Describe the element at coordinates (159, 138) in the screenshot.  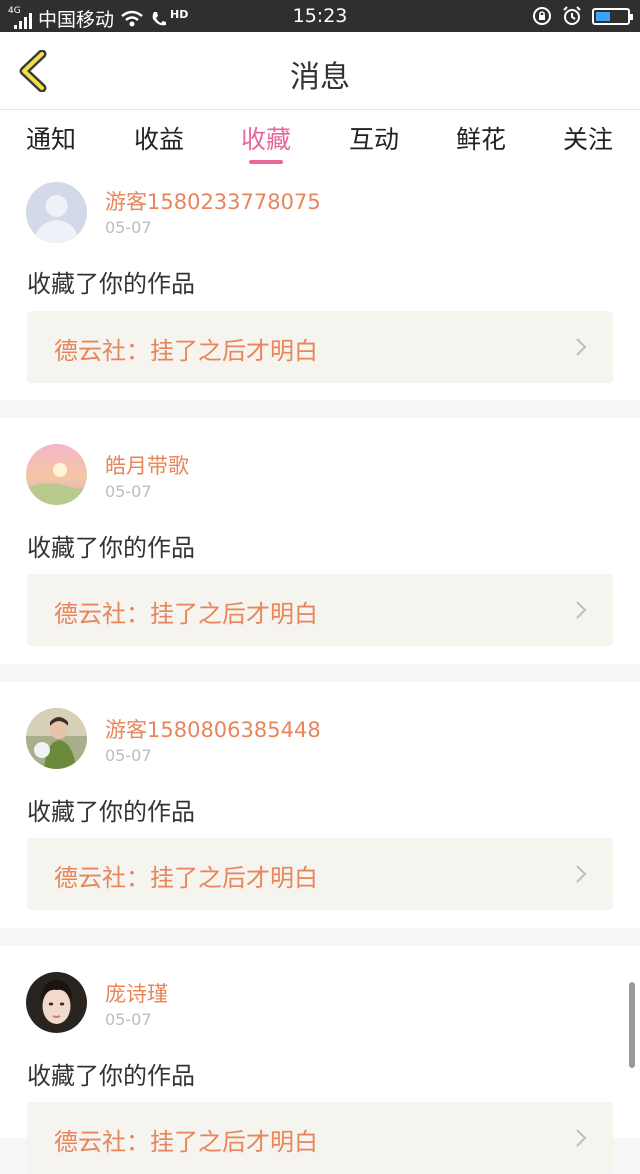
I see `tab-earnings: 收益` at that location.